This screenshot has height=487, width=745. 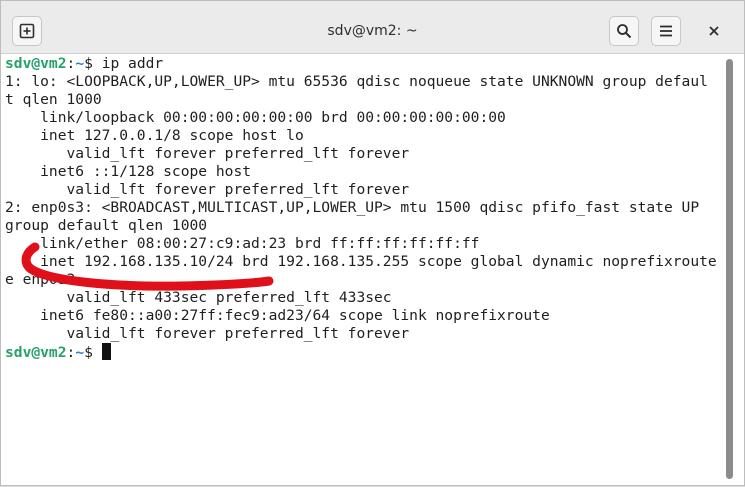 I want to click on menu-button, so click(x=666, y=31).